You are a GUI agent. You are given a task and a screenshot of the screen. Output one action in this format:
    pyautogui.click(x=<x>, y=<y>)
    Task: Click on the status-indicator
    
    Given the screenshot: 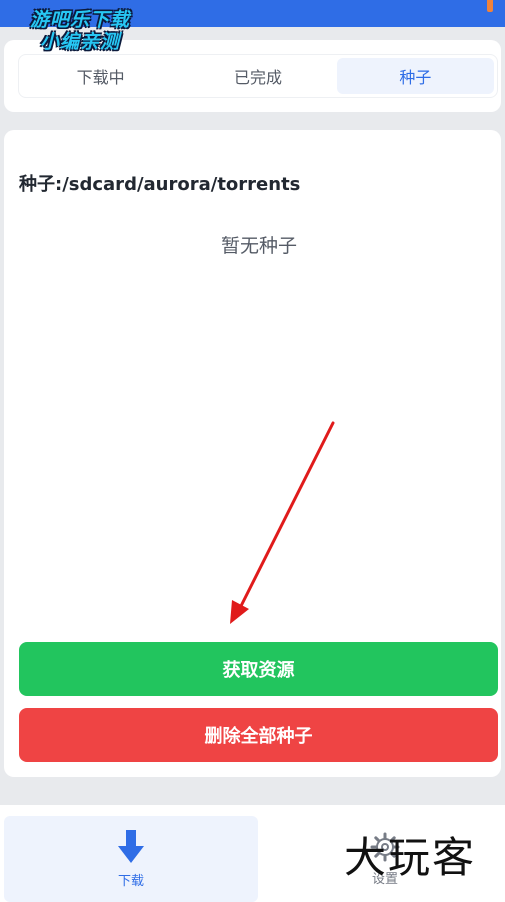 What is the action you would take?
    pyautogui.click(x=490, y=6)
    